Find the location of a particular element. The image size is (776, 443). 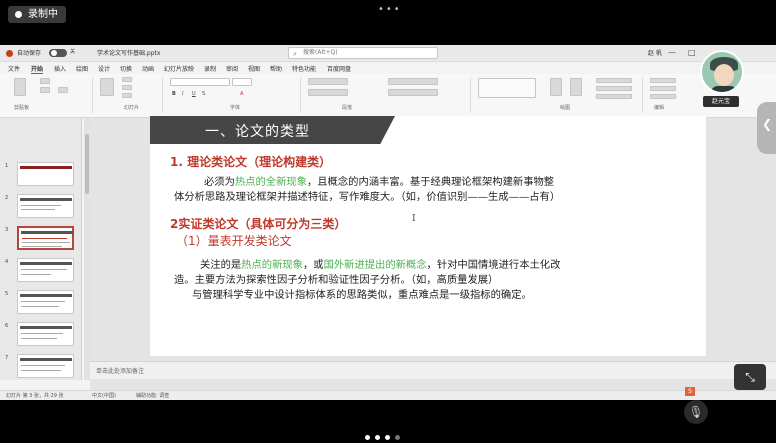

find-icon is located at coordinates (663, 80).